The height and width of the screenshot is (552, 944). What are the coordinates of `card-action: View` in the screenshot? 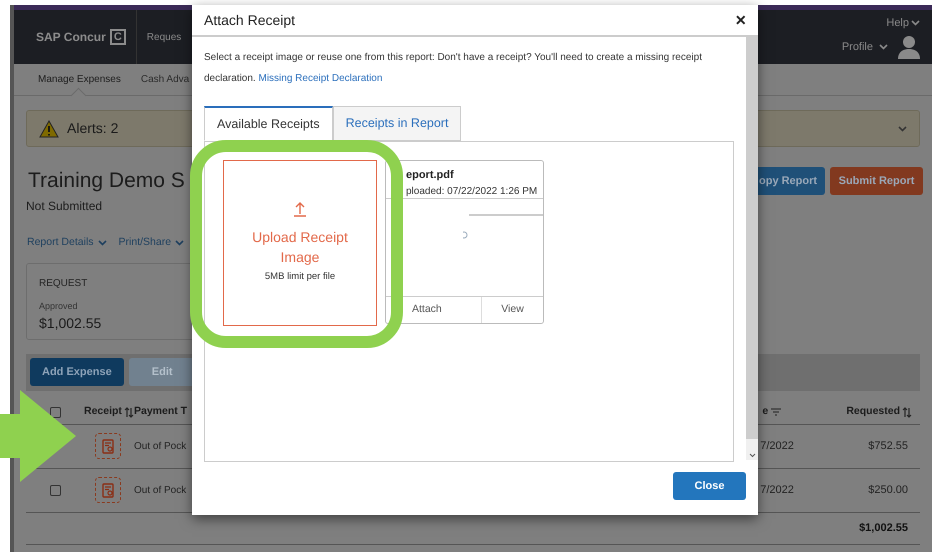 It's located at (512, 310).